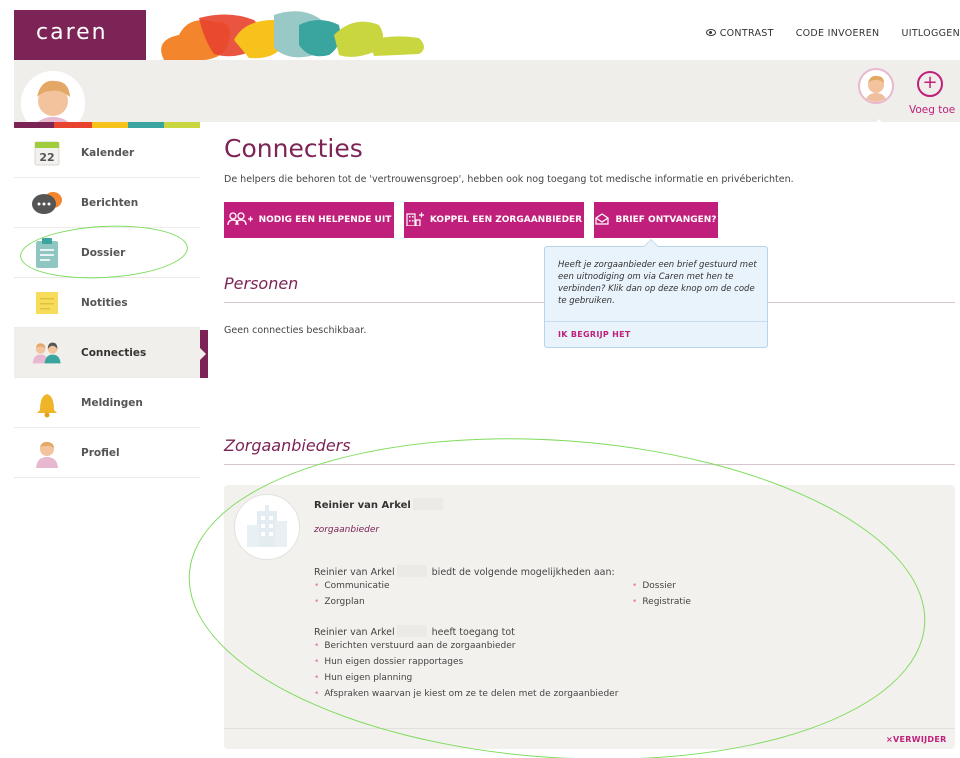  What do you see at coordinates (47, 403) in the screenshot?
I see `bell-icon` at bounding box center [47, 403].